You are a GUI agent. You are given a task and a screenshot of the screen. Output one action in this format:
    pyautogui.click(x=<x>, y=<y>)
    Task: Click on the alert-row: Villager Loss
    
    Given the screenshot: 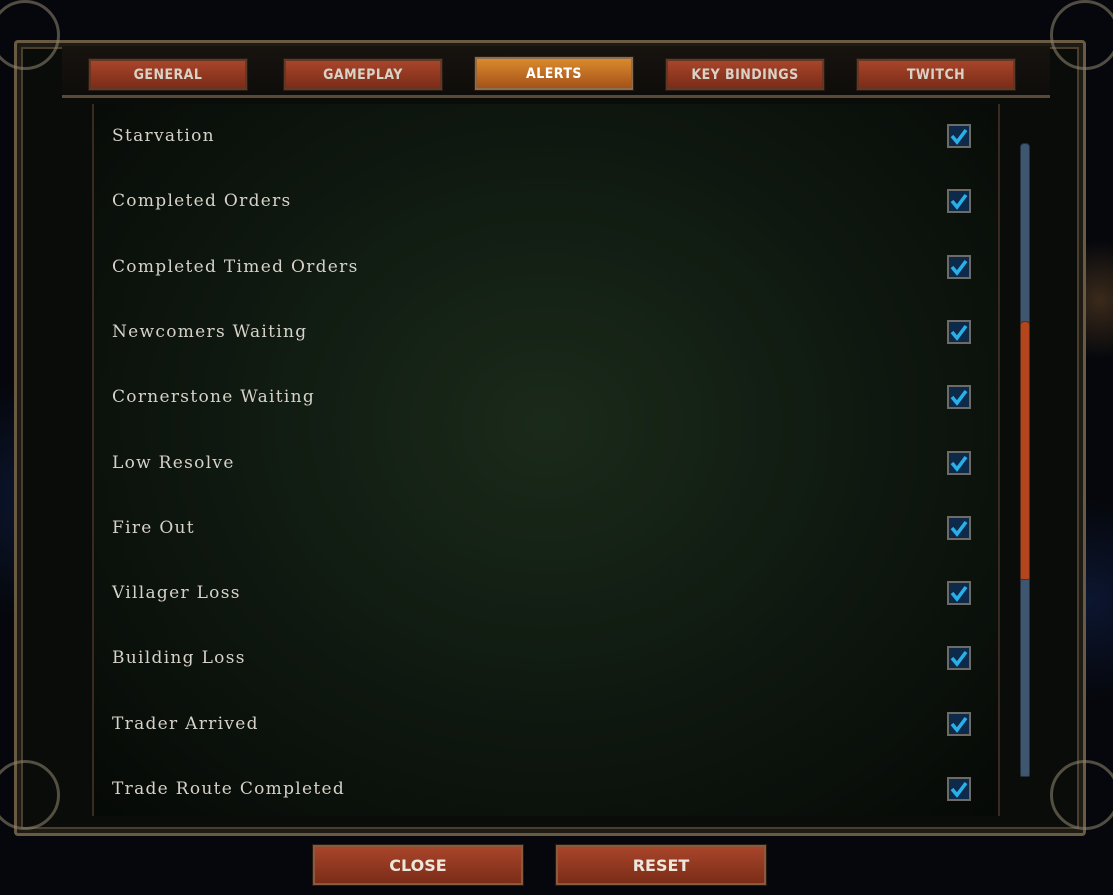 What is the action you would take?
    pyautogui.click(x=547, y=593)
    